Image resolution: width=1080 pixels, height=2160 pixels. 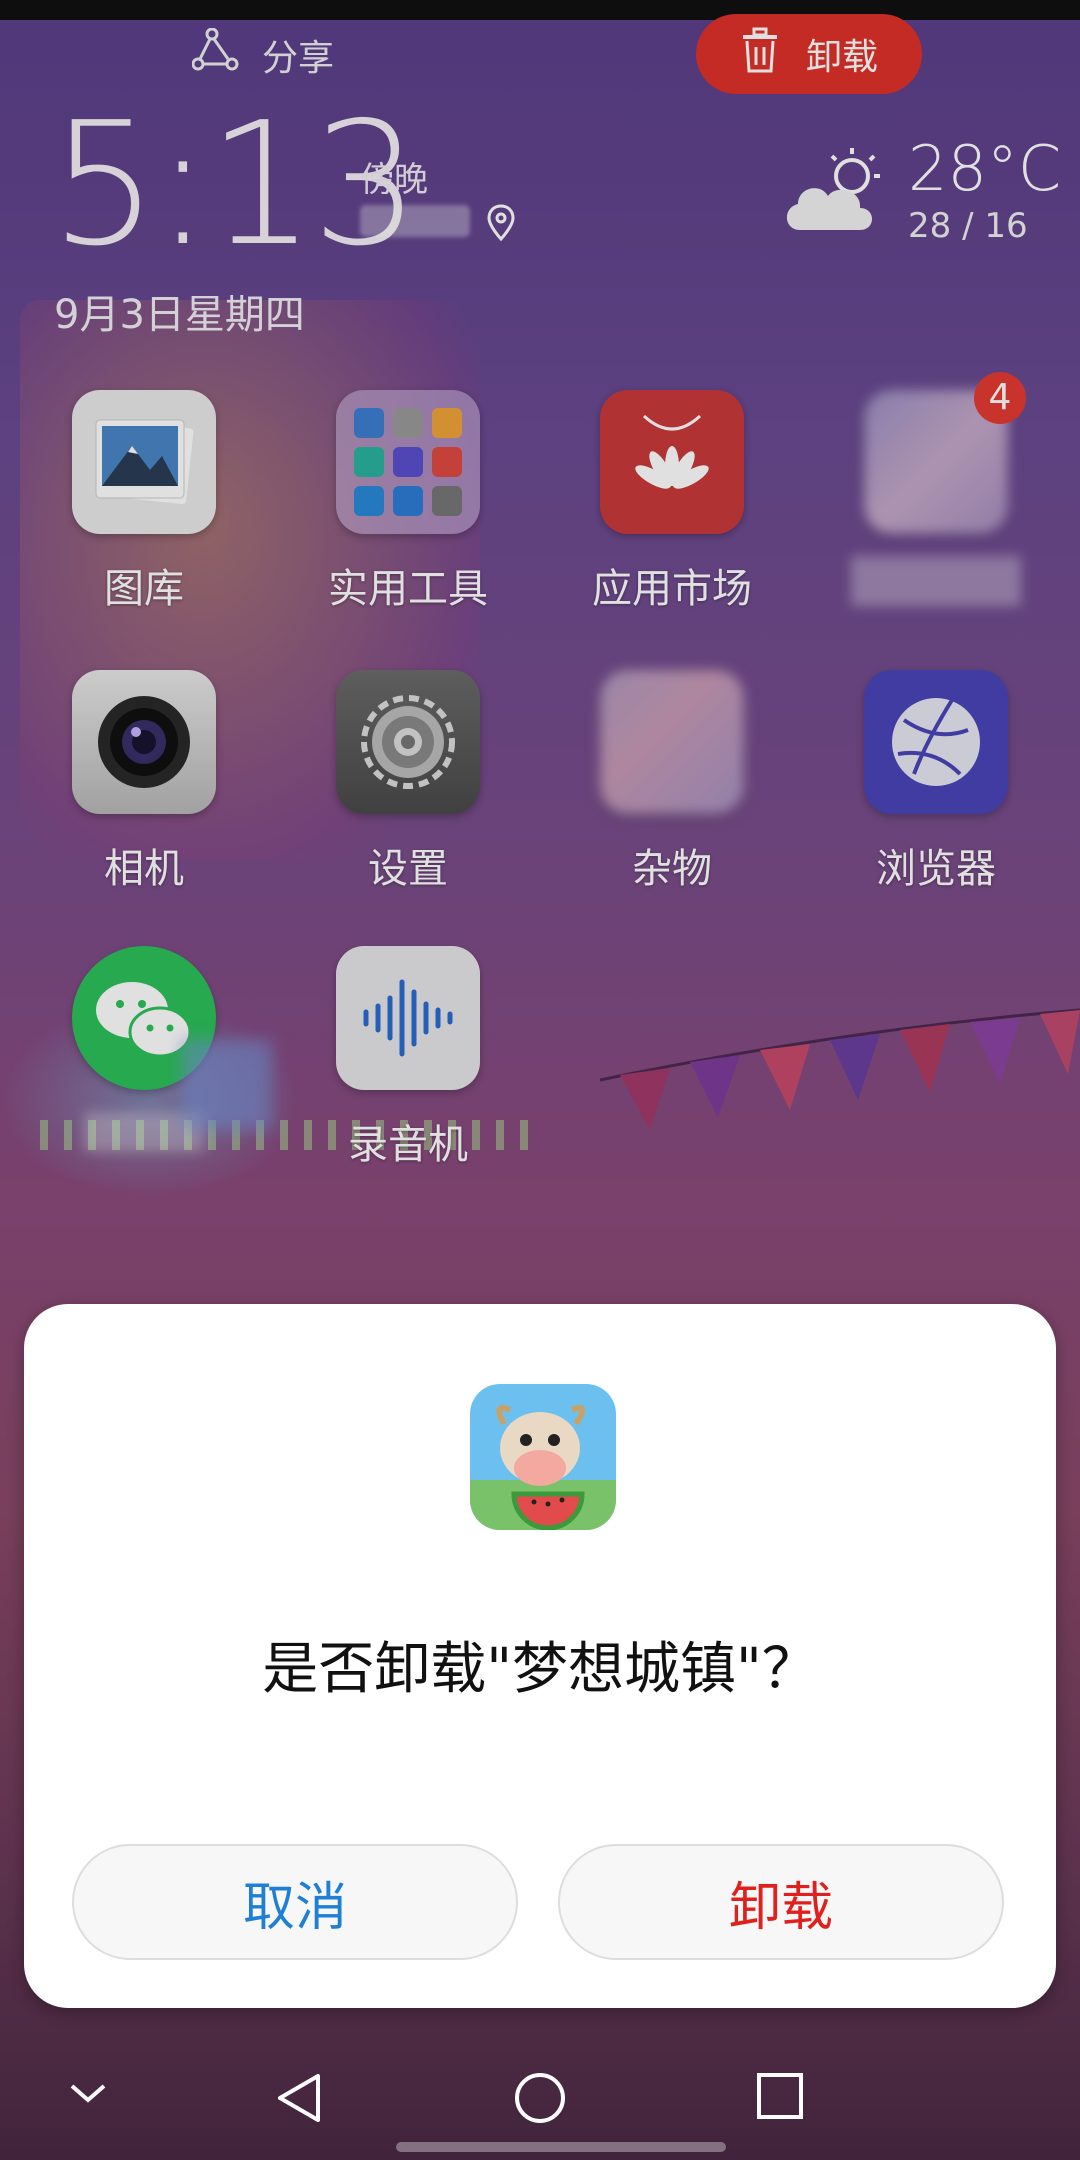 I want to click on navigation-bar, so click(x=540, y=2095).